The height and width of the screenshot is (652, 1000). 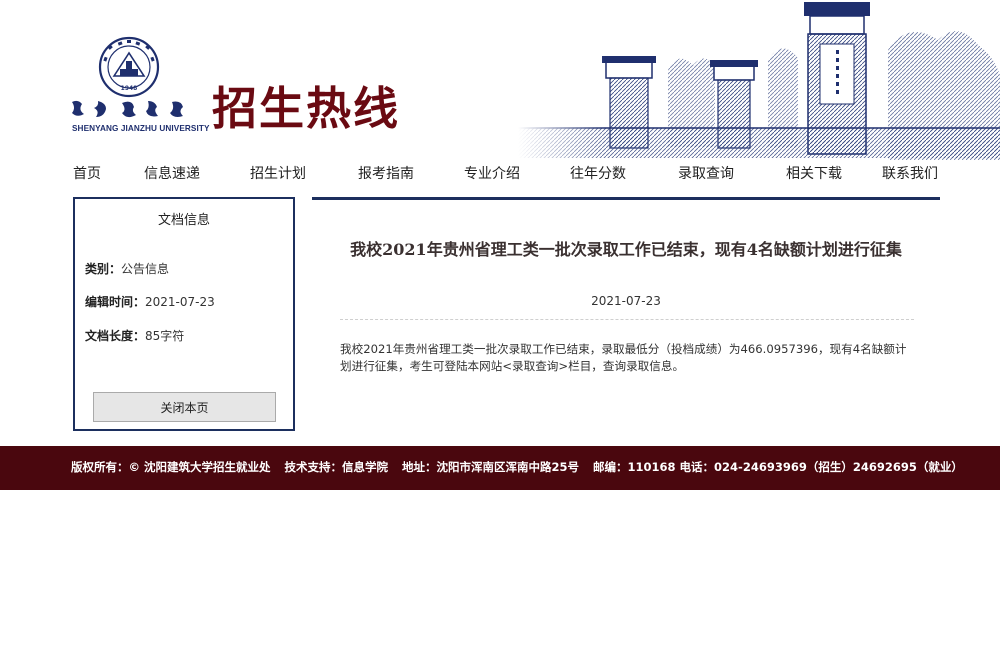 What do you see at coordinates (183, 220) in the screenshot?
I see `panel-title: 文档信息` at bounding box center [183, 220].